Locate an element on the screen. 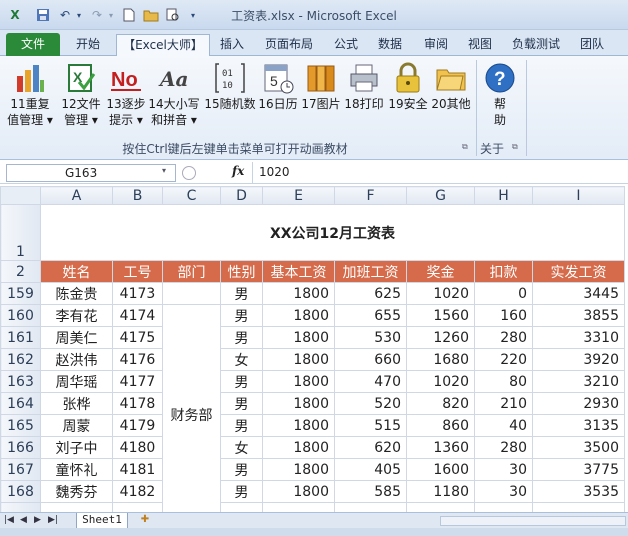 This screenshot has height=536, width=628. tab-insert: 插入 is located at coordinates (232, 45).